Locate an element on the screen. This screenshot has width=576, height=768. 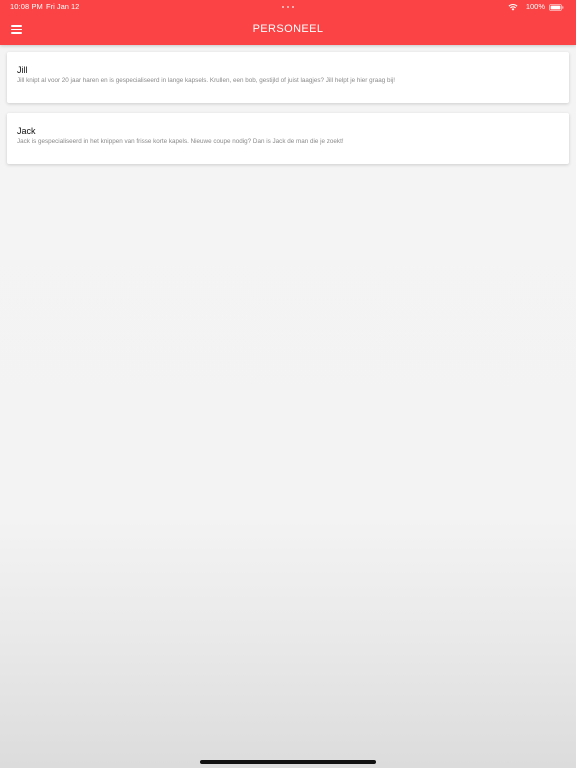
app-header: 10:08 PM Fri Jan 12 100% PERSONEEL is located at coordinates (288, 22).